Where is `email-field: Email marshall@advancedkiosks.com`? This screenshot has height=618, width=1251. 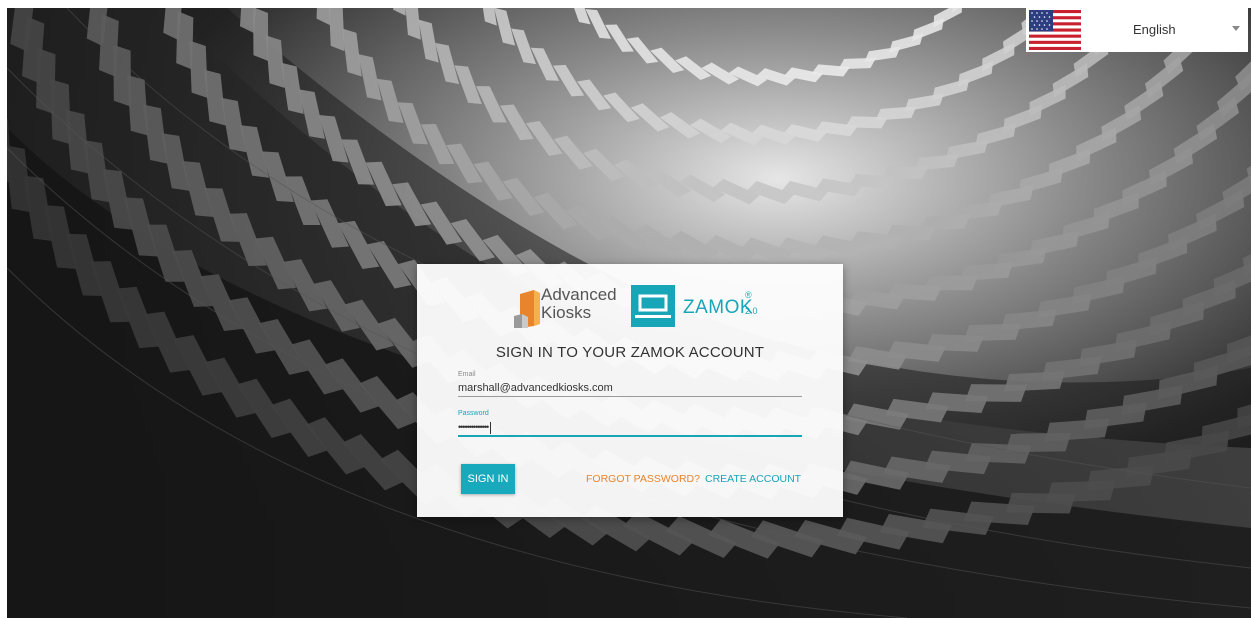
email-field: Email marshall@advancedkiosks.com is located at coordinates (630, 384).